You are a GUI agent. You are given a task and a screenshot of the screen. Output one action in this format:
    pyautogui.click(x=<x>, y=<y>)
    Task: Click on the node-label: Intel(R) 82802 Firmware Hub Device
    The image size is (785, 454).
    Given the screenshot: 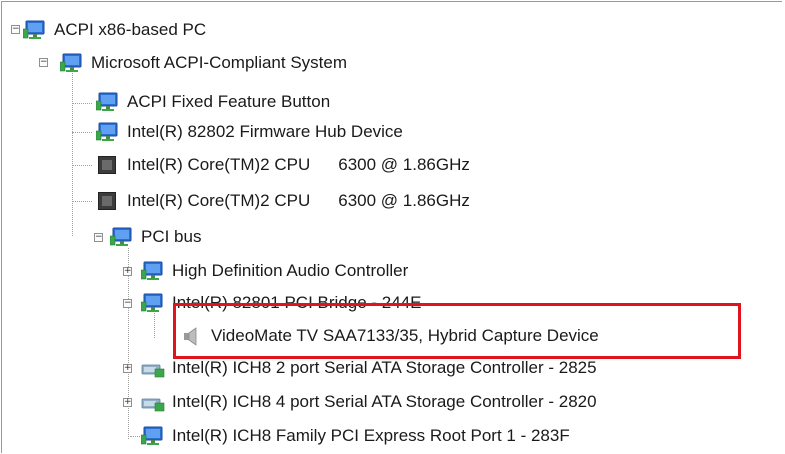 What is the action you would take?
    pyautogui.click(x=265, y=131)
    